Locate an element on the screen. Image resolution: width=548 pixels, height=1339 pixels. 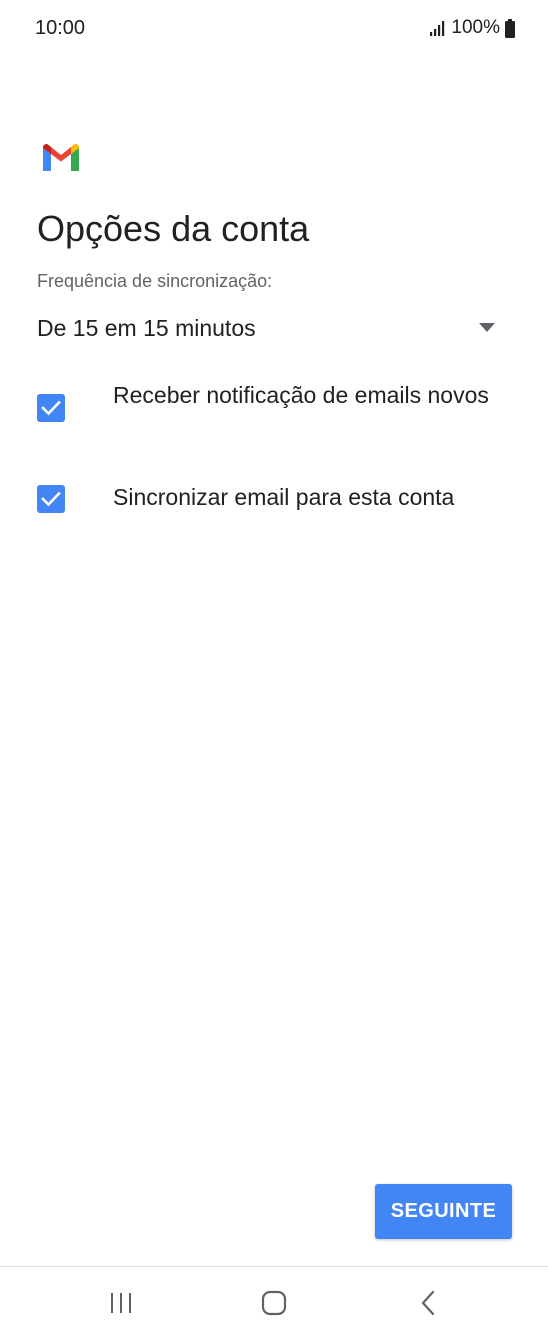
navigation-bar is located at coordinates (274, 1303).